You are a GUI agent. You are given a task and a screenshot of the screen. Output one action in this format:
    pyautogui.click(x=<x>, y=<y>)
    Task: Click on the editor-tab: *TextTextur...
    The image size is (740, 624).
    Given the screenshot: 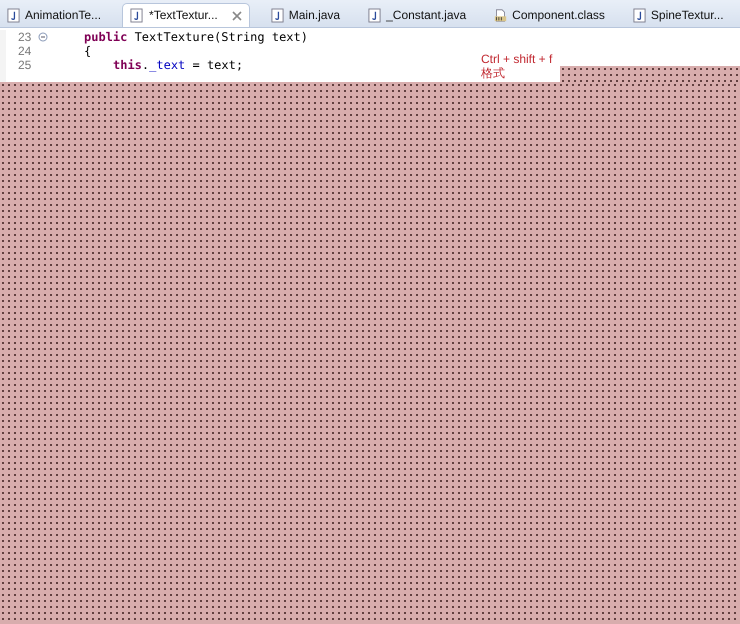 What is the action you would take?
    pyautogui.click(x=186, y=15)
    